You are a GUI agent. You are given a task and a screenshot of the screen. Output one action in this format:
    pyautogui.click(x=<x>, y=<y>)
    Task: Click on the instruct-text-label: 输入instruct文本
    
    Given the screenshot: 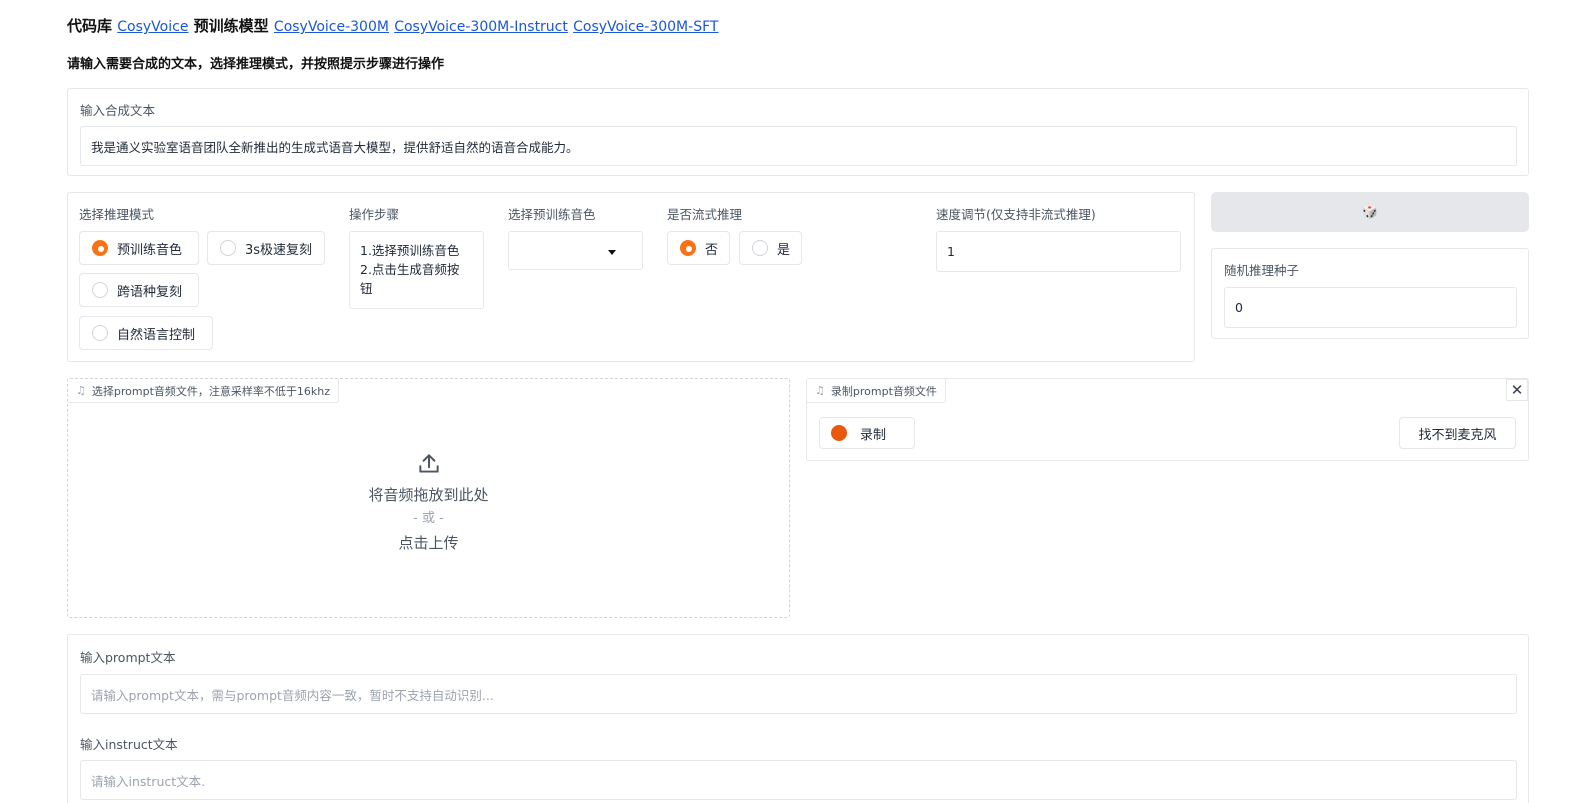 What is the action you would take?
    pyautogui.click(x=129, y=744)
    